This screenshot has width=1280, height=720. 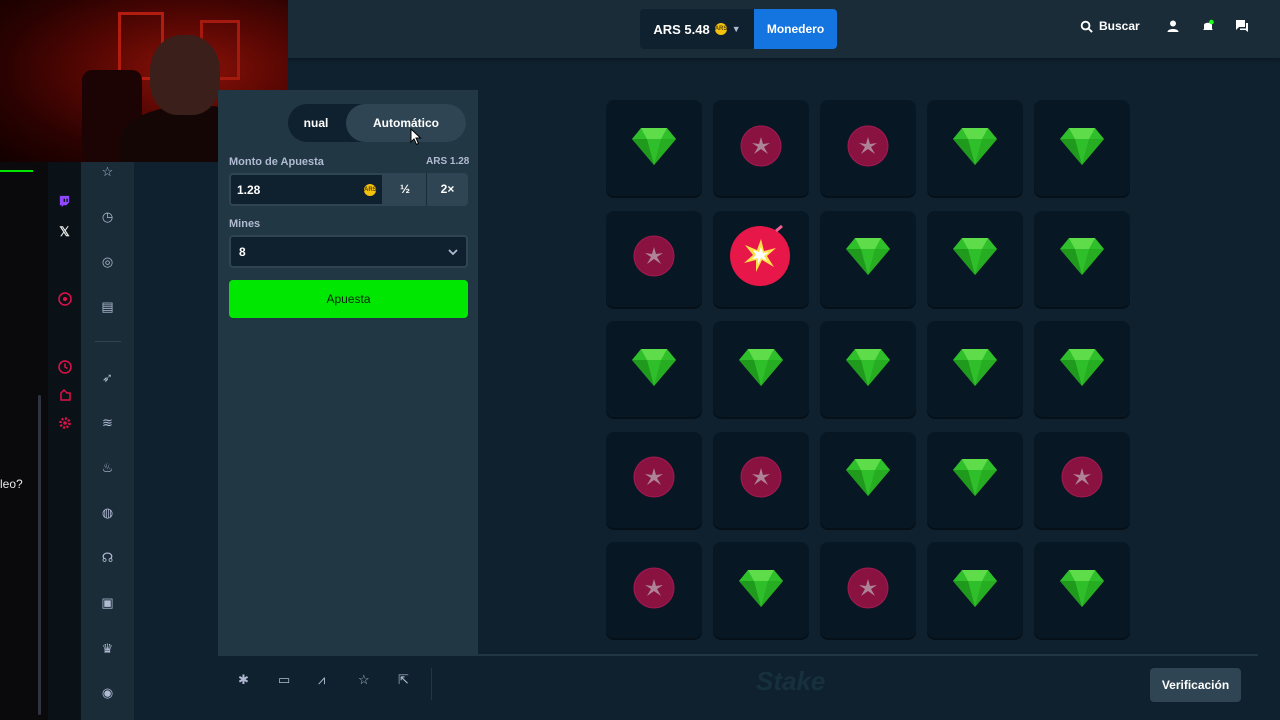 I want to click on bet-amount-conversion: ARS 1.28, so click(x=448, y=161).